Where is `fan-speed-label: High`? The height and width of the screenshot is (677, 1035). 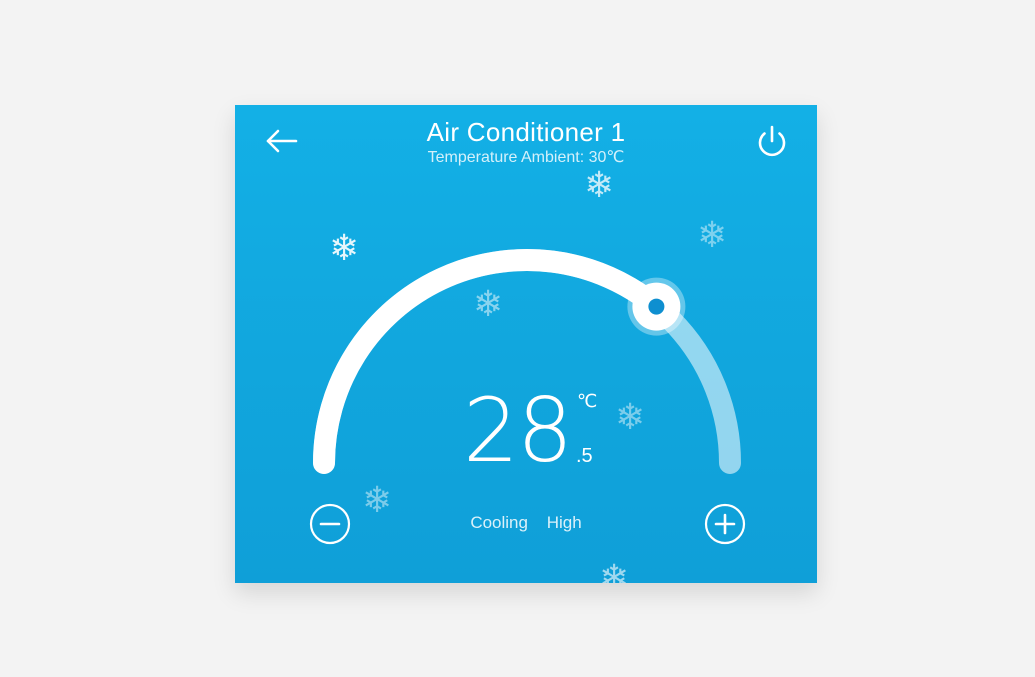 fan-speed-label: High is located at coordinates (564, 522).